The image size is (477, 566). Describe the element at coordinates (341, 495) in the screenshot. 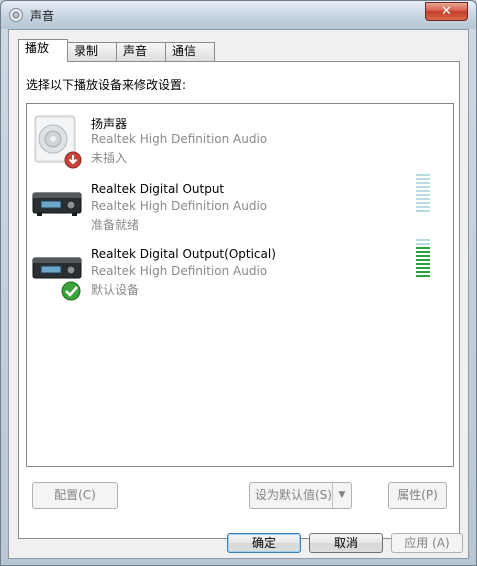

I see `chevron-down-icon: ▼` at that location.